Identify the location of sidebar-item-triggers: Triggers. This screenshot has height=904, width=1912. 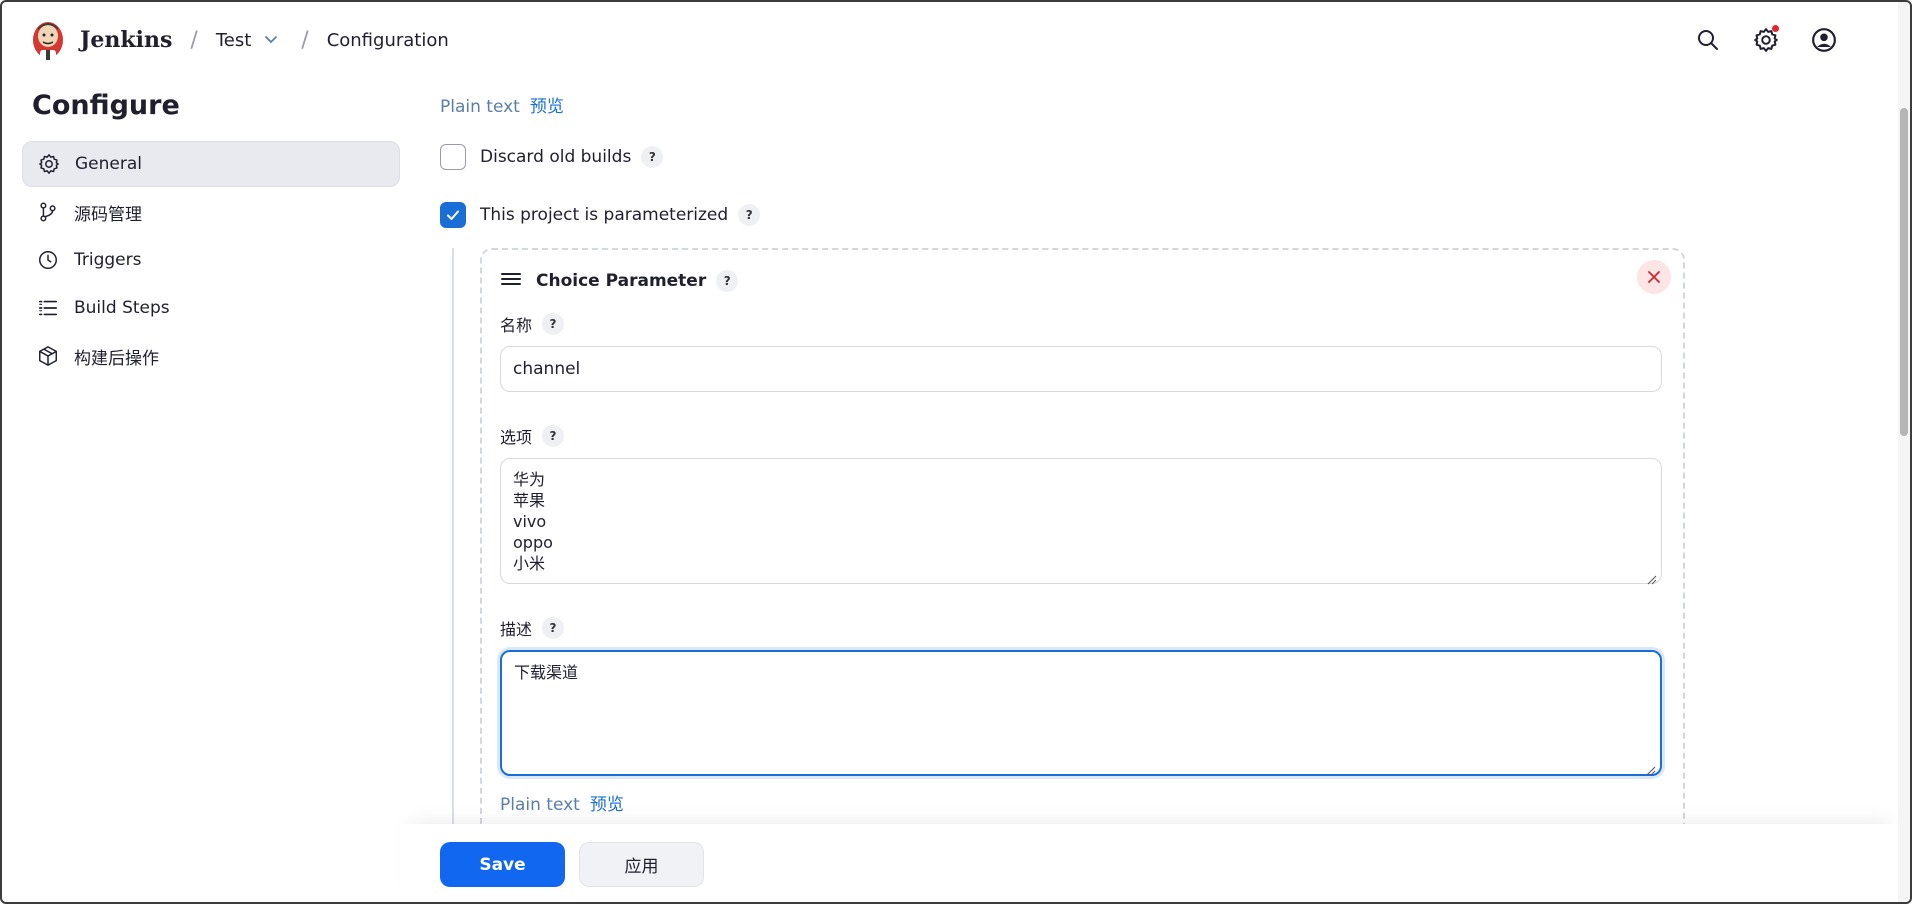
(211, 260).